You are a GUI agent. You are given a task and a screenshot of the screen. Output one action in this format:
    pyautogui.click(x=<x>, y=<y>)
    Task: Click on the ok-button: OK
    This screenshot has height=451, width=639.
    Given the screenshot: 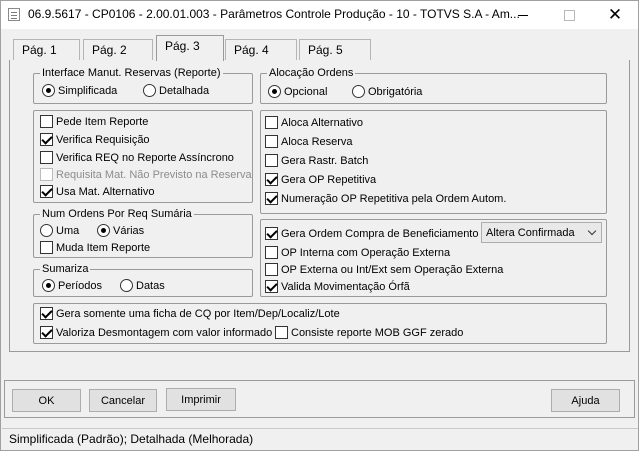 What is the action you would take?
    pyautogui.click(x=46, y=400)
    